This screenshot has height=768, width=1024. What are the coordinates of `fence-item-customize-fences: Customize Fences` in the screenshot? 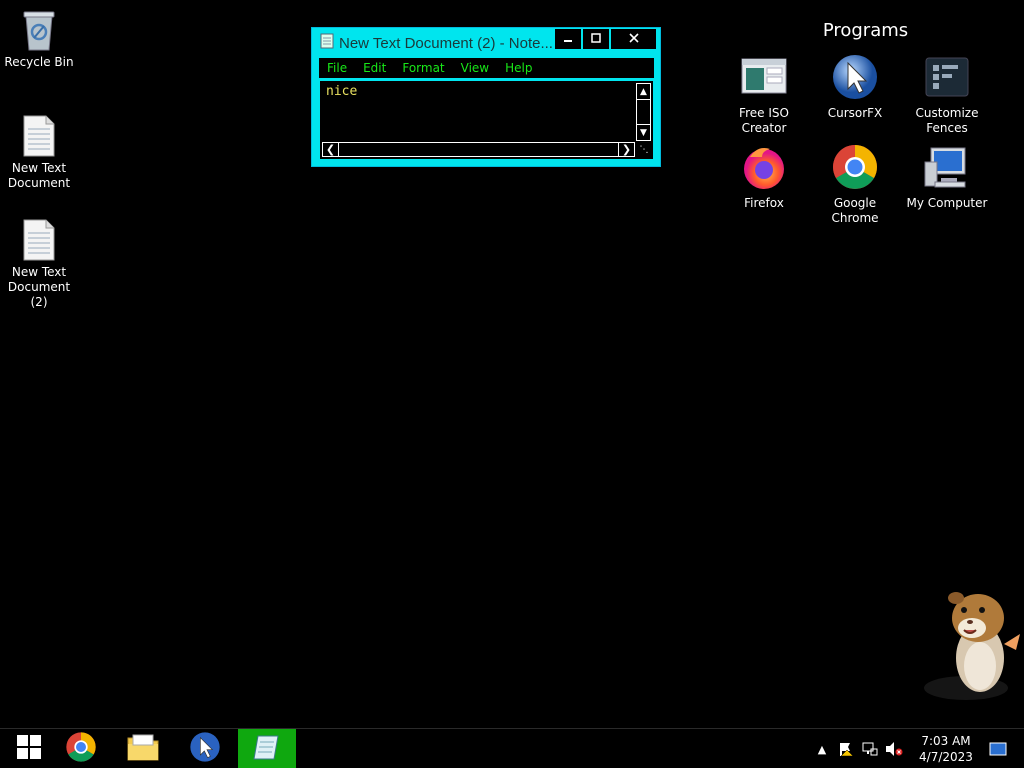 It's located at (947, 94).